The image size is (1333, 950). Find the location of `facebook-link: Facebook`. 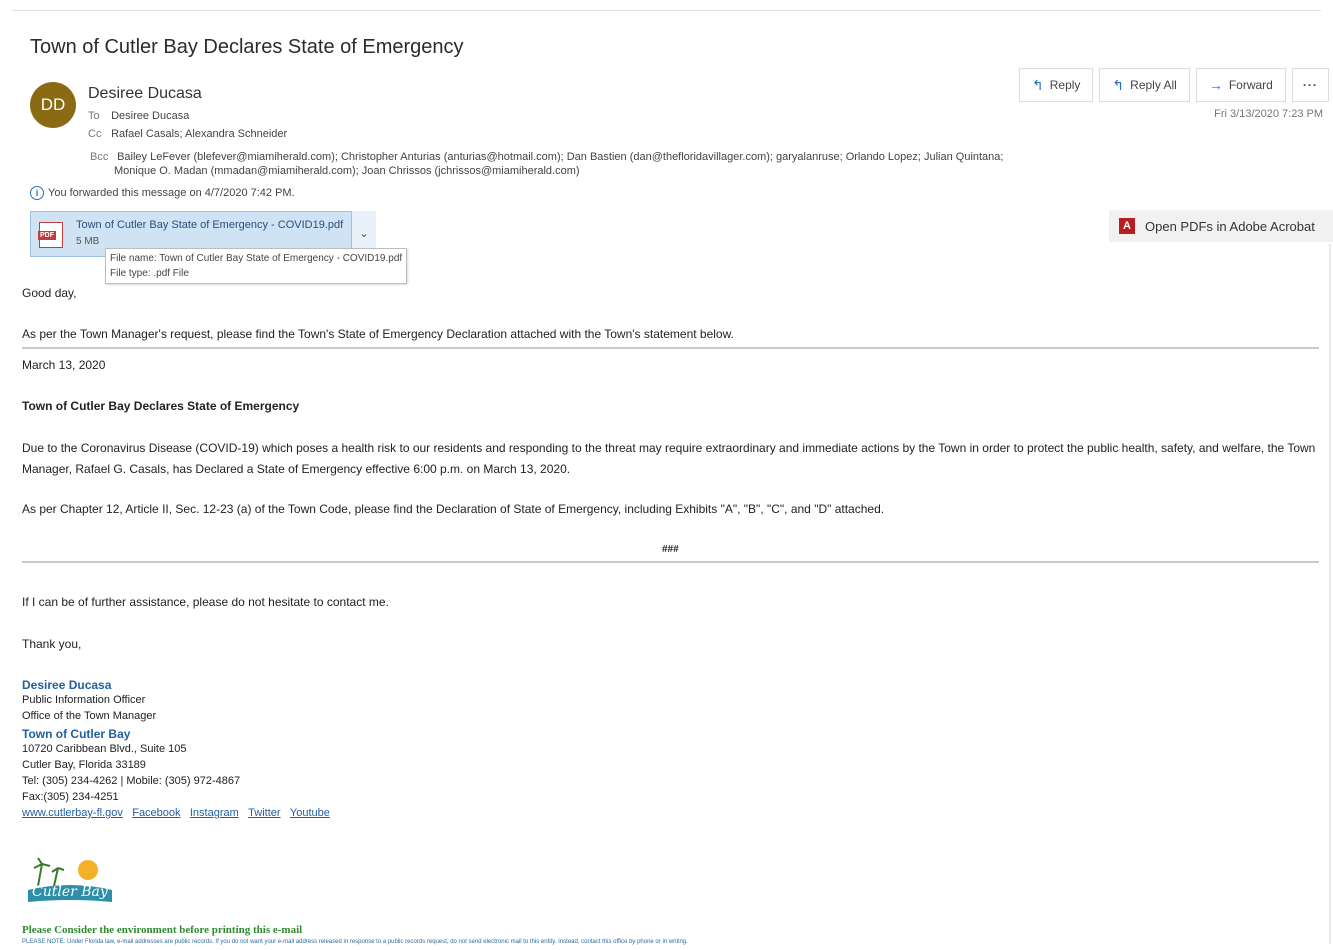

facebook-link: Facebook is located at coordinates (156, 813).